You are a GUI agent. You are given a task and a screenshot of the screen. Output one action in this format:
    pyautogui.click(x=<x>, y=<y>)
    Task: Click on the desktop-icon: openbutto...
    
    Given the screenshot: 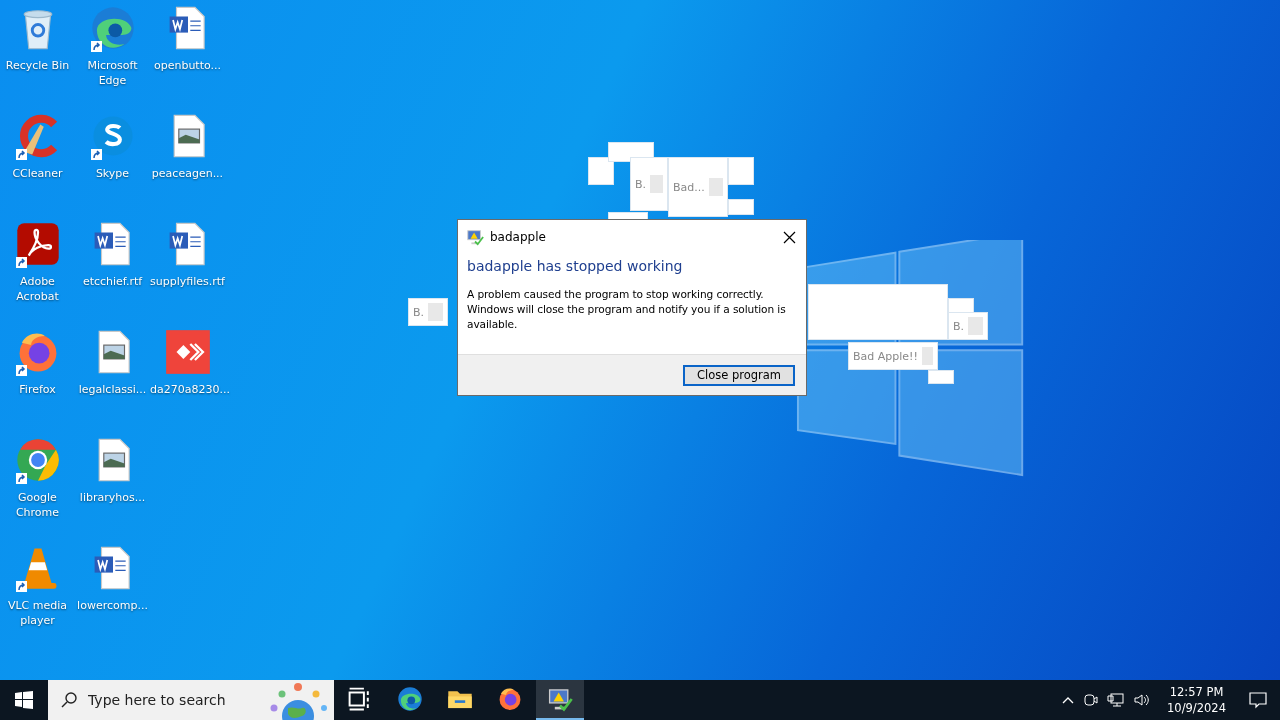 What is the action you would take?
    pyautogui.click(x=187, y=58)
    